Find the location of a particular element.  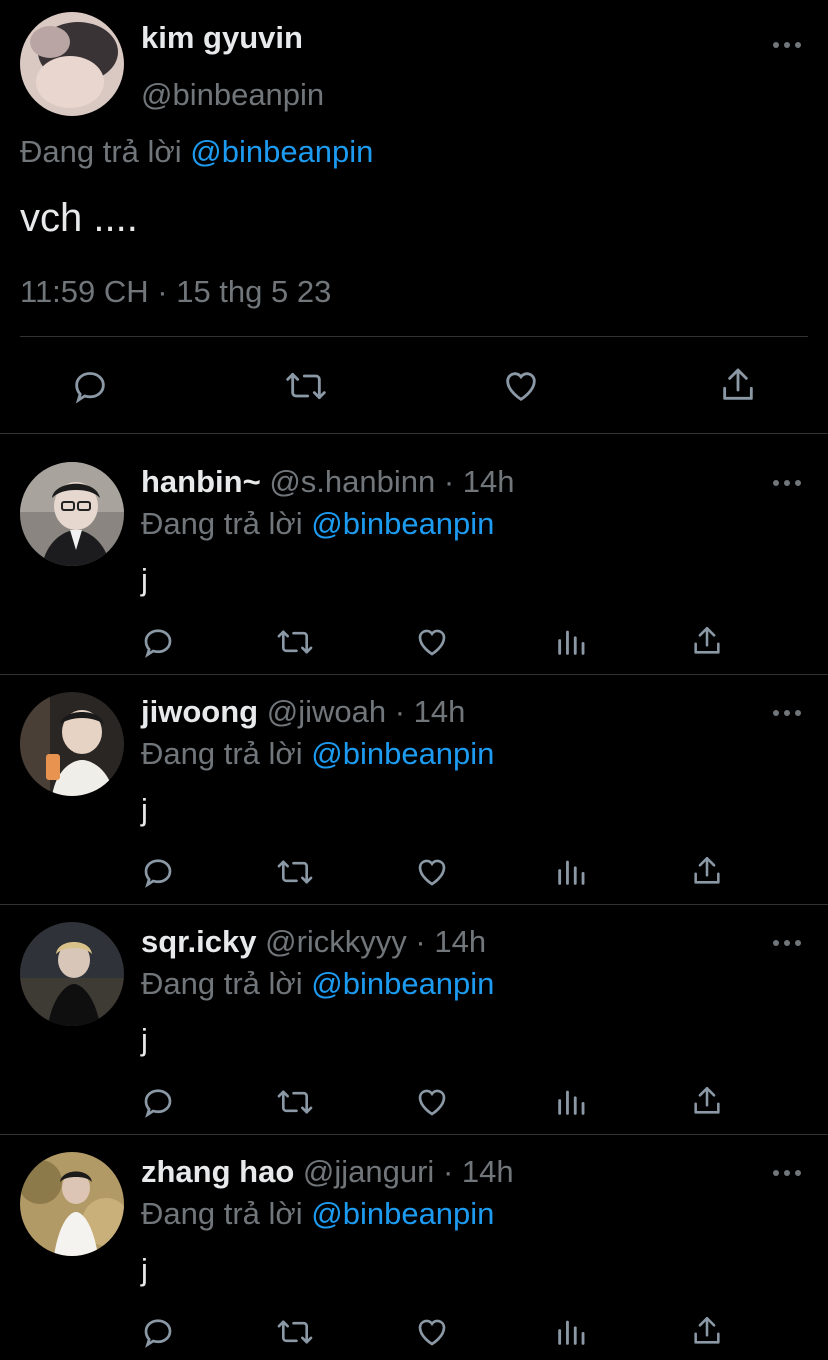

reply-header: zhang hao @jjanguri · 14h is located at coordinates (327, 1172).